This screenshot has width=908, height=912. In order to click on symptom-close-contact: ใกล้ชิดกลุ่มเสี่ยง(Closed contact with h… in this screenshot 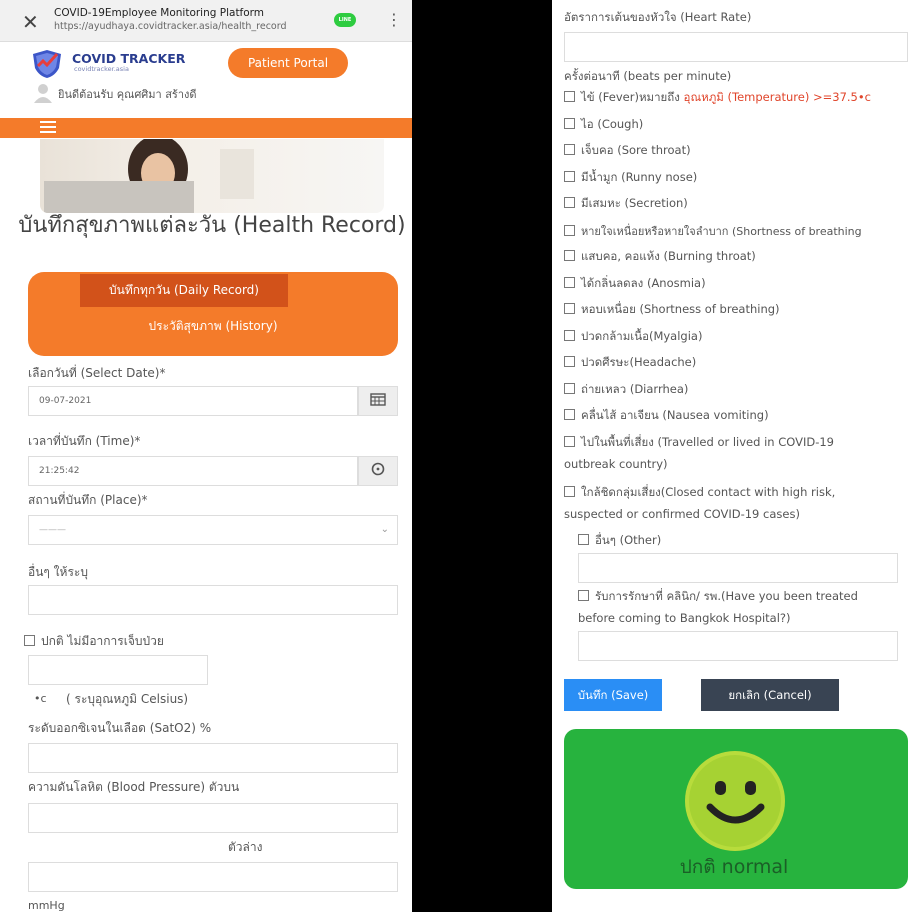, I will do `click(699, 493)`.